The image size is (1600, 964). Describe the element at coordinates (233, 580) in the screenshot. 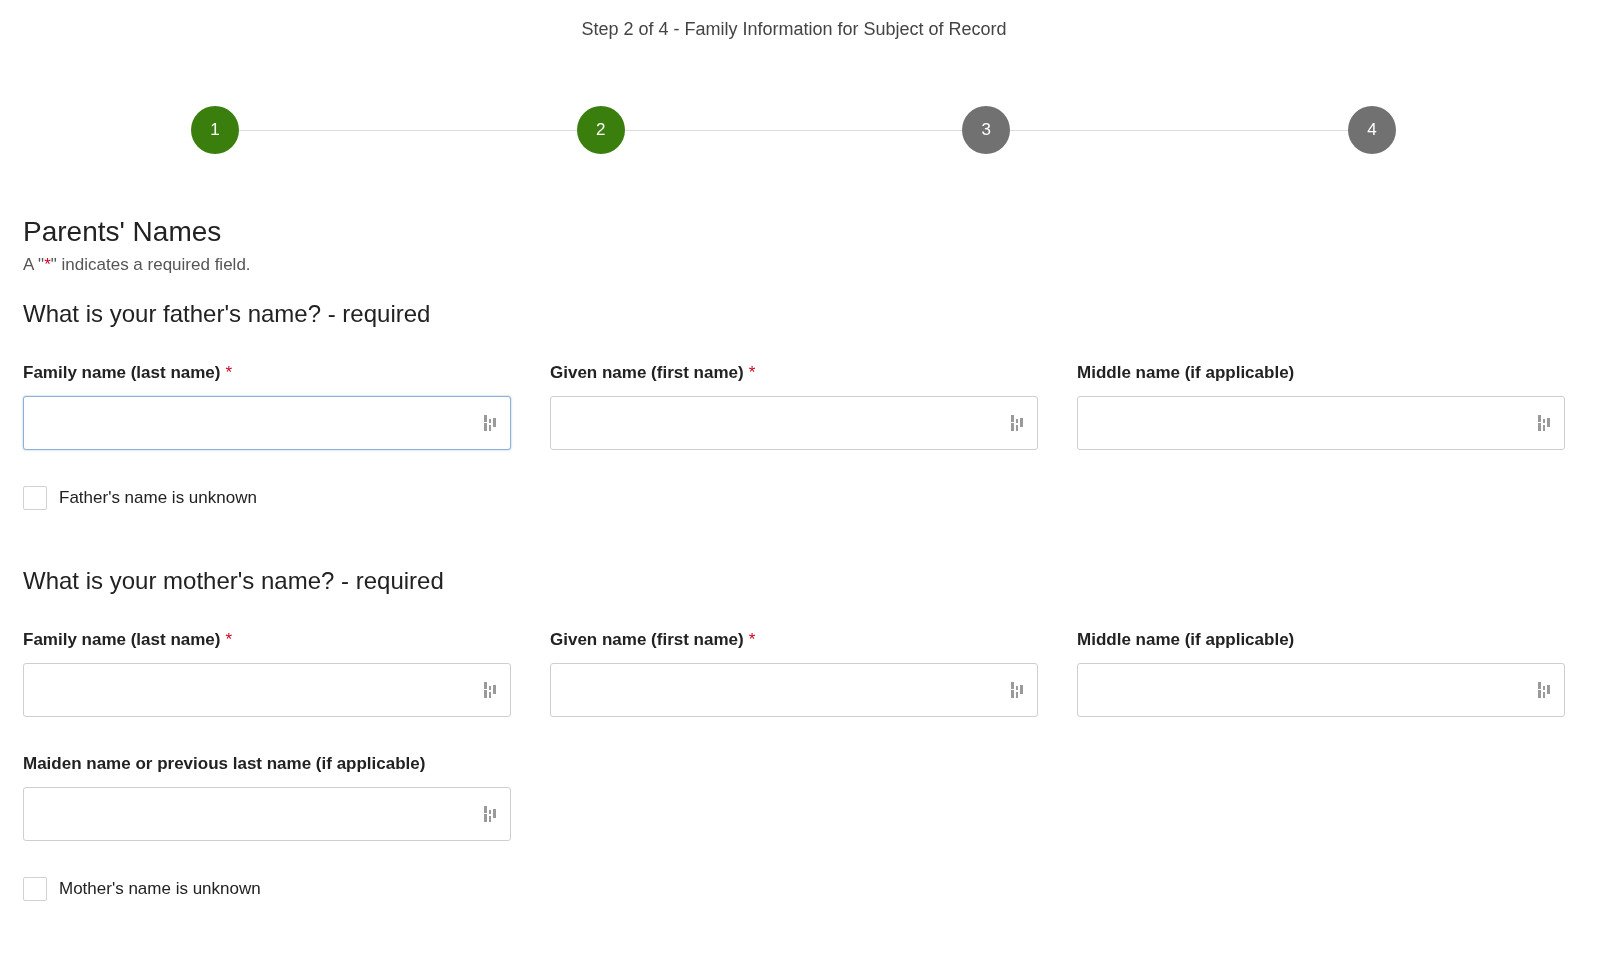

I see `question-heading: What is your mother's name? - required` at that location.